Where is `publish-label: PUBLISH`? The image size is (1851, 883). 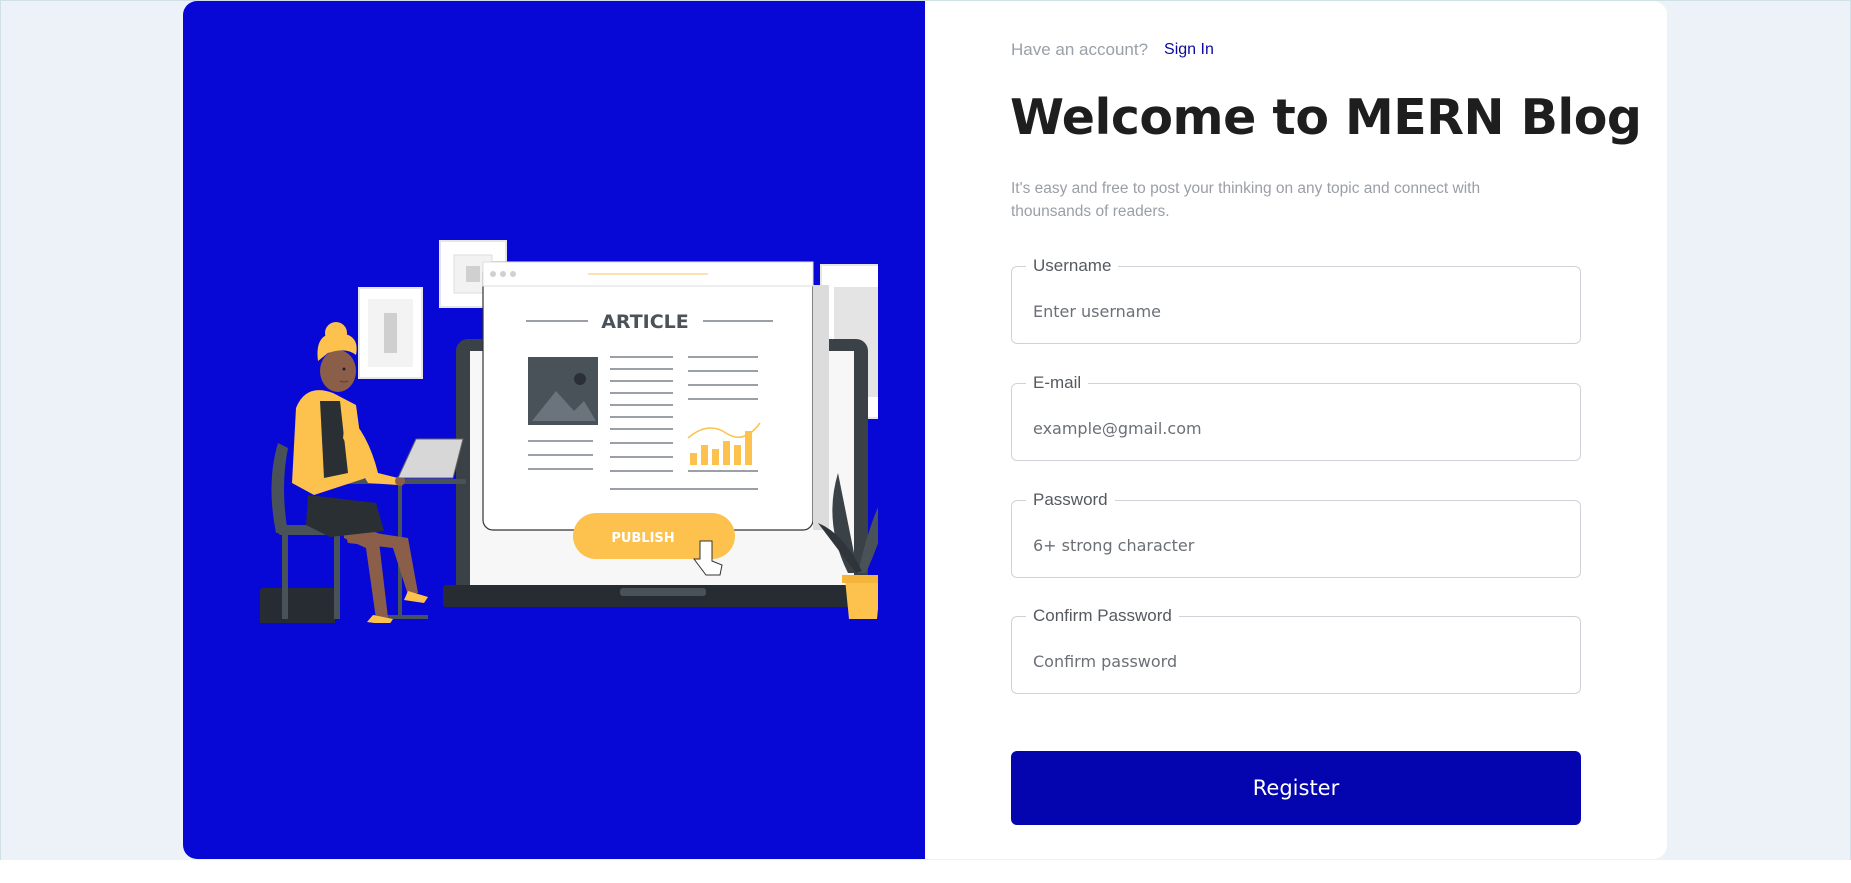
publish-label: PUBLISH is located at coordinates (642, 538).